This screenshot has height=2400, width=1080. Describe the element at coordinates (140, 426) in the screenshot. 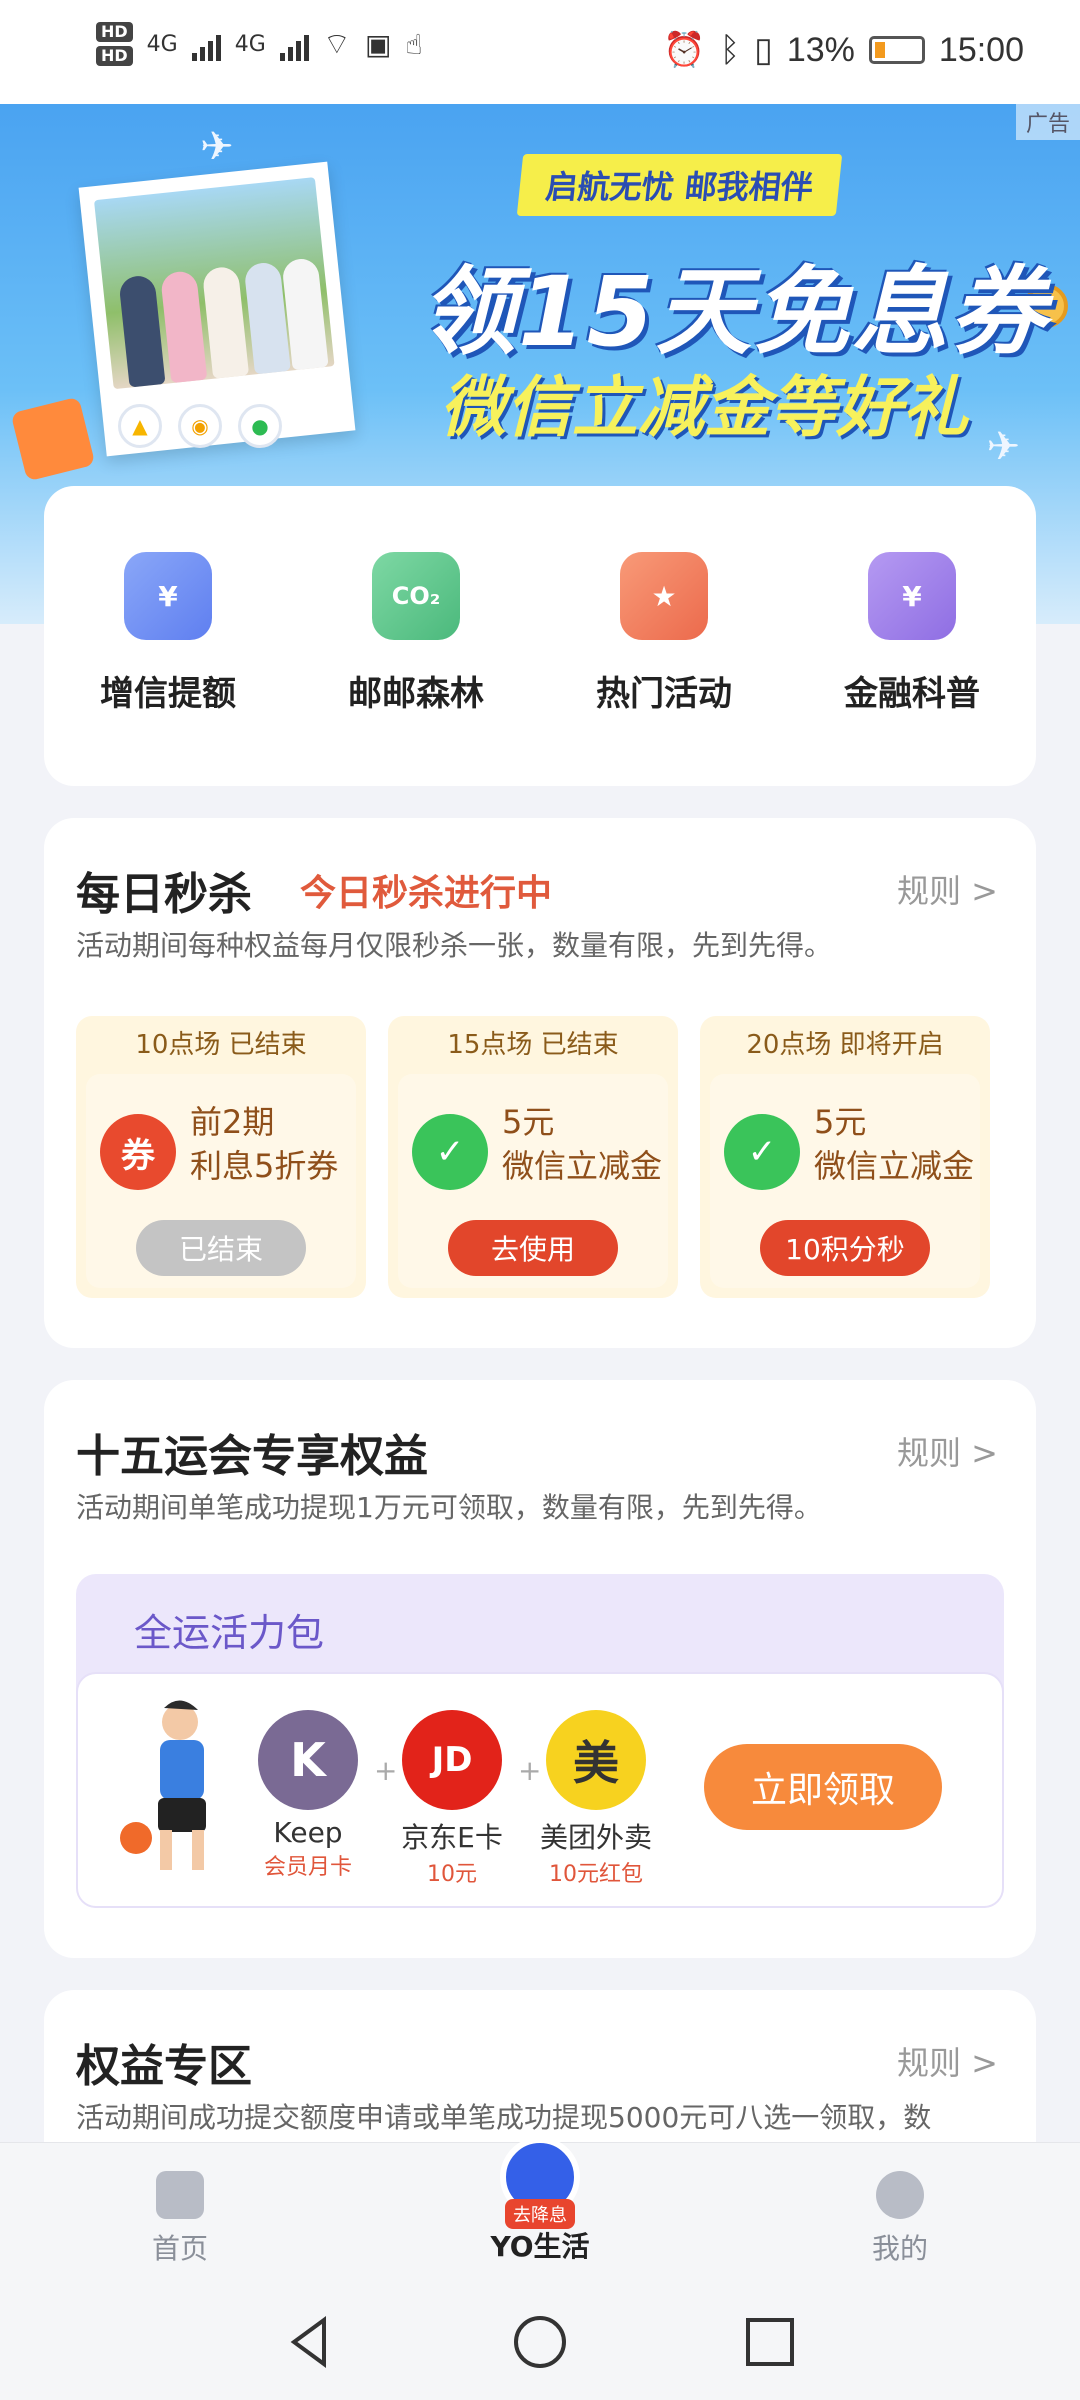

I see `meituan-icon: ▲` at that location.